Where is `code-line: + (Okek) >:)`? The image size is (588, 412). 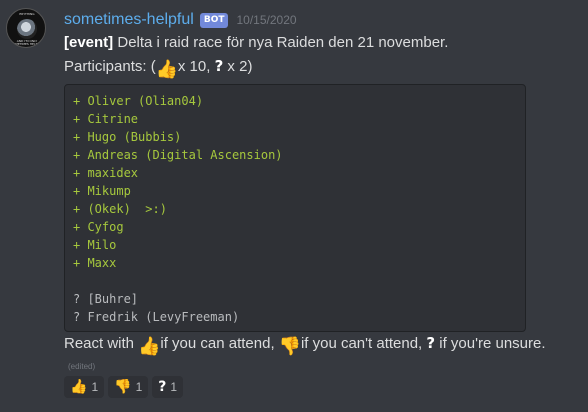 code-line: + (Okek) >:) is located at coordinates (120, 209).